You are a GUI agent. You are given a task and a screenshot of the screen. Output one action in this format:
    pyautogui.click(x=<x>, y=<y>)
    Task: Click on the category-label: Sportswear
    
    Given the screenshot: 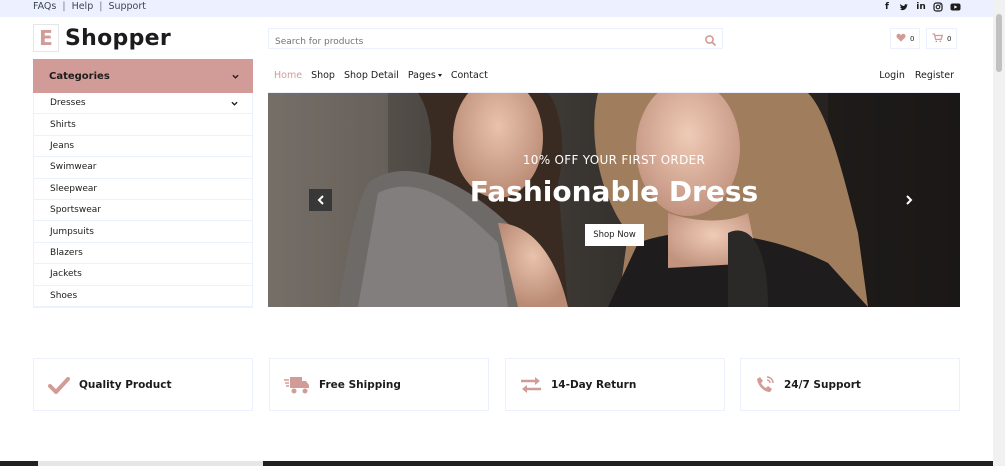 What is the action you would take?
    pyautogui.click(x=75, y=210)
    